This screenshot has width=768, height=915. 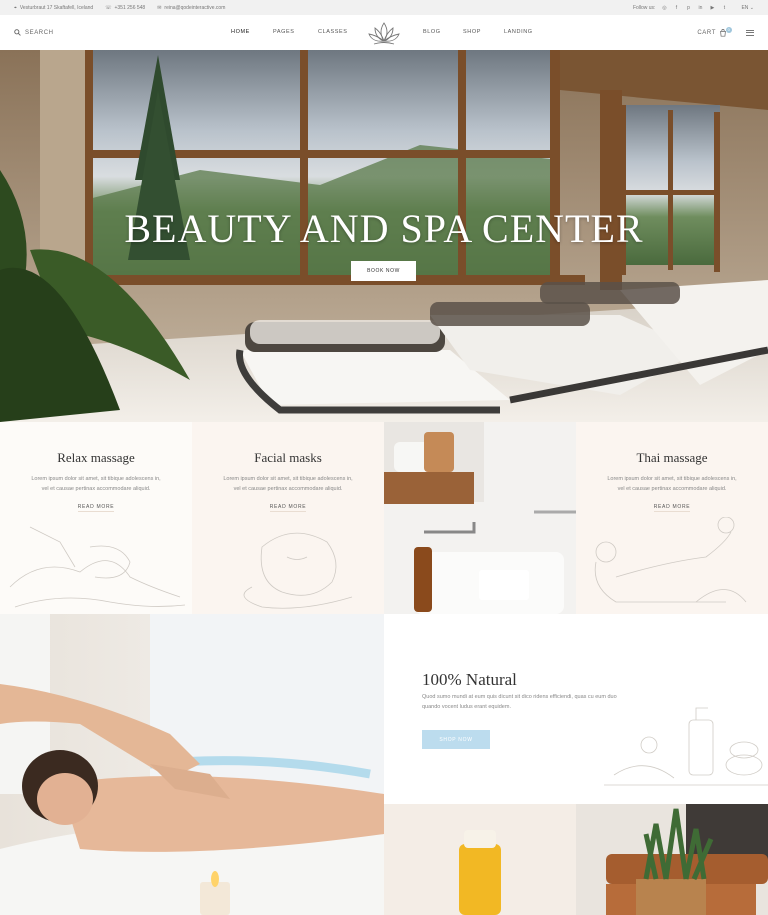 I want to click on card-title: Facial masks, so click(x=288, y=457).